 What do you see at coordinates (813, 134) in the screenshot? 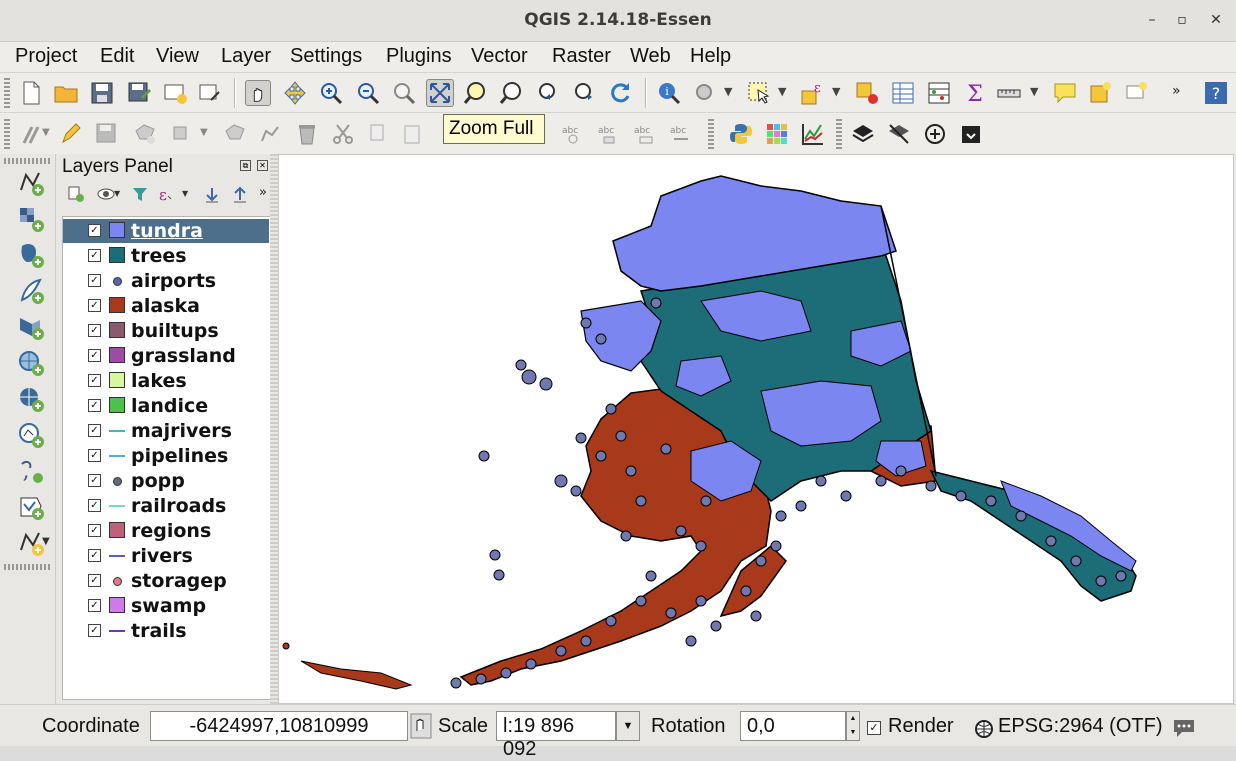
I see `profile-graph-icon` at bounding box center [813, 134].